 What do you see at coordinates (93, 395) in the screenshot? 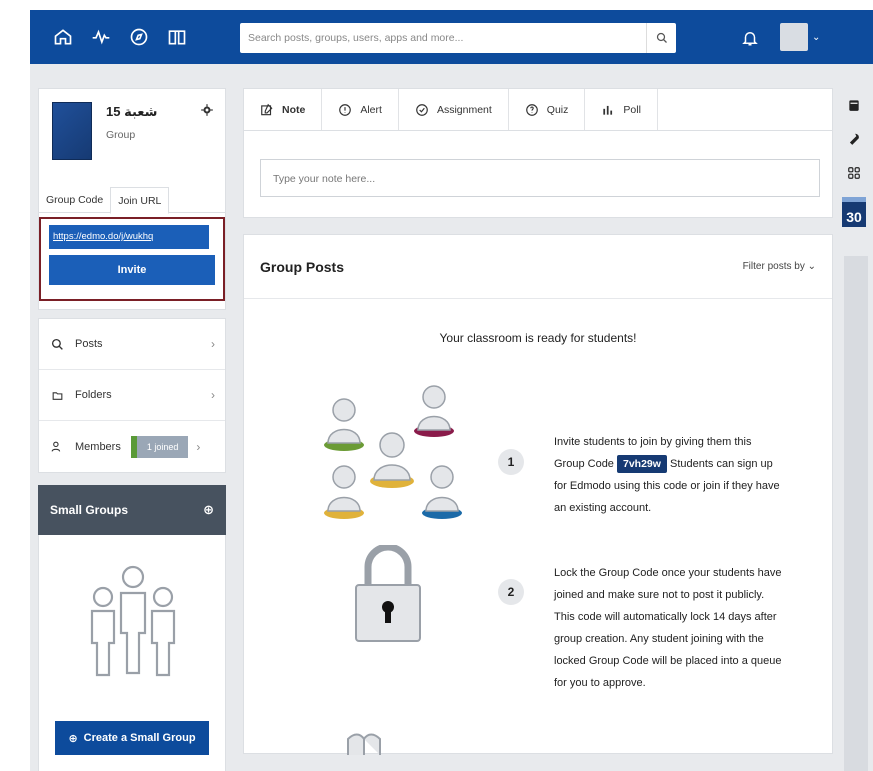
I see `sidebar-item-label: Folders` at bounding box center [93, 395].